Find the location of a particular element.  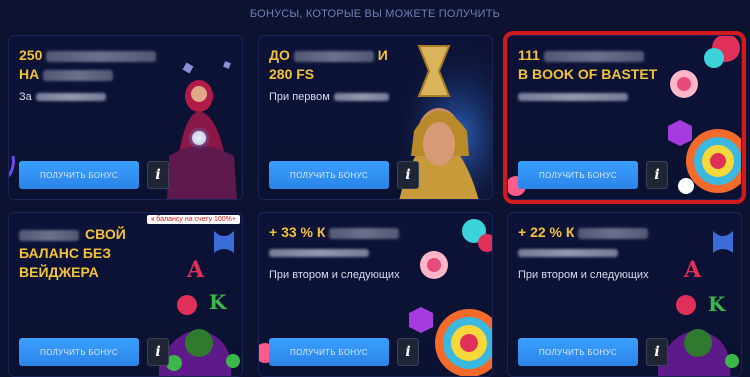

bonus-card-3: 111 В BOOK OF BASTET ПОЛУЧИТЬ БОНУС i is located at coordinates (624, 117).